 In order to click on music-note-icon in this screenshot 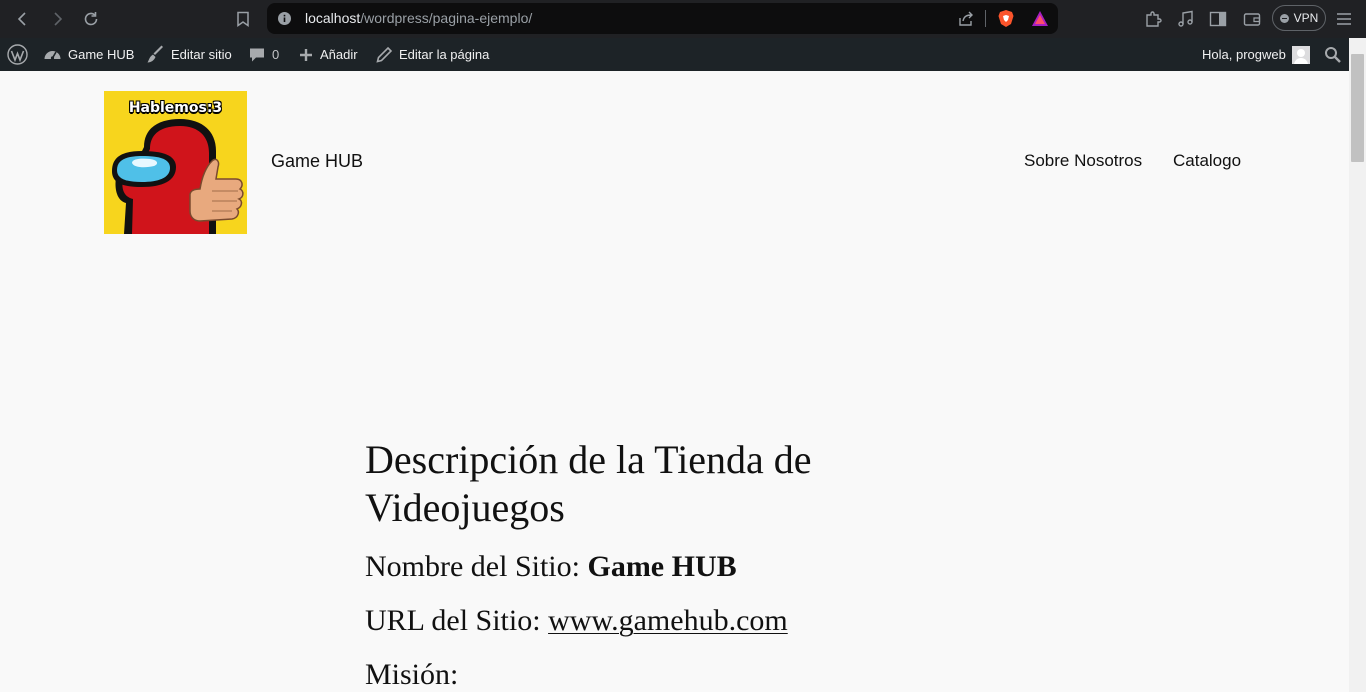, I will do `click(1185, 18)`.